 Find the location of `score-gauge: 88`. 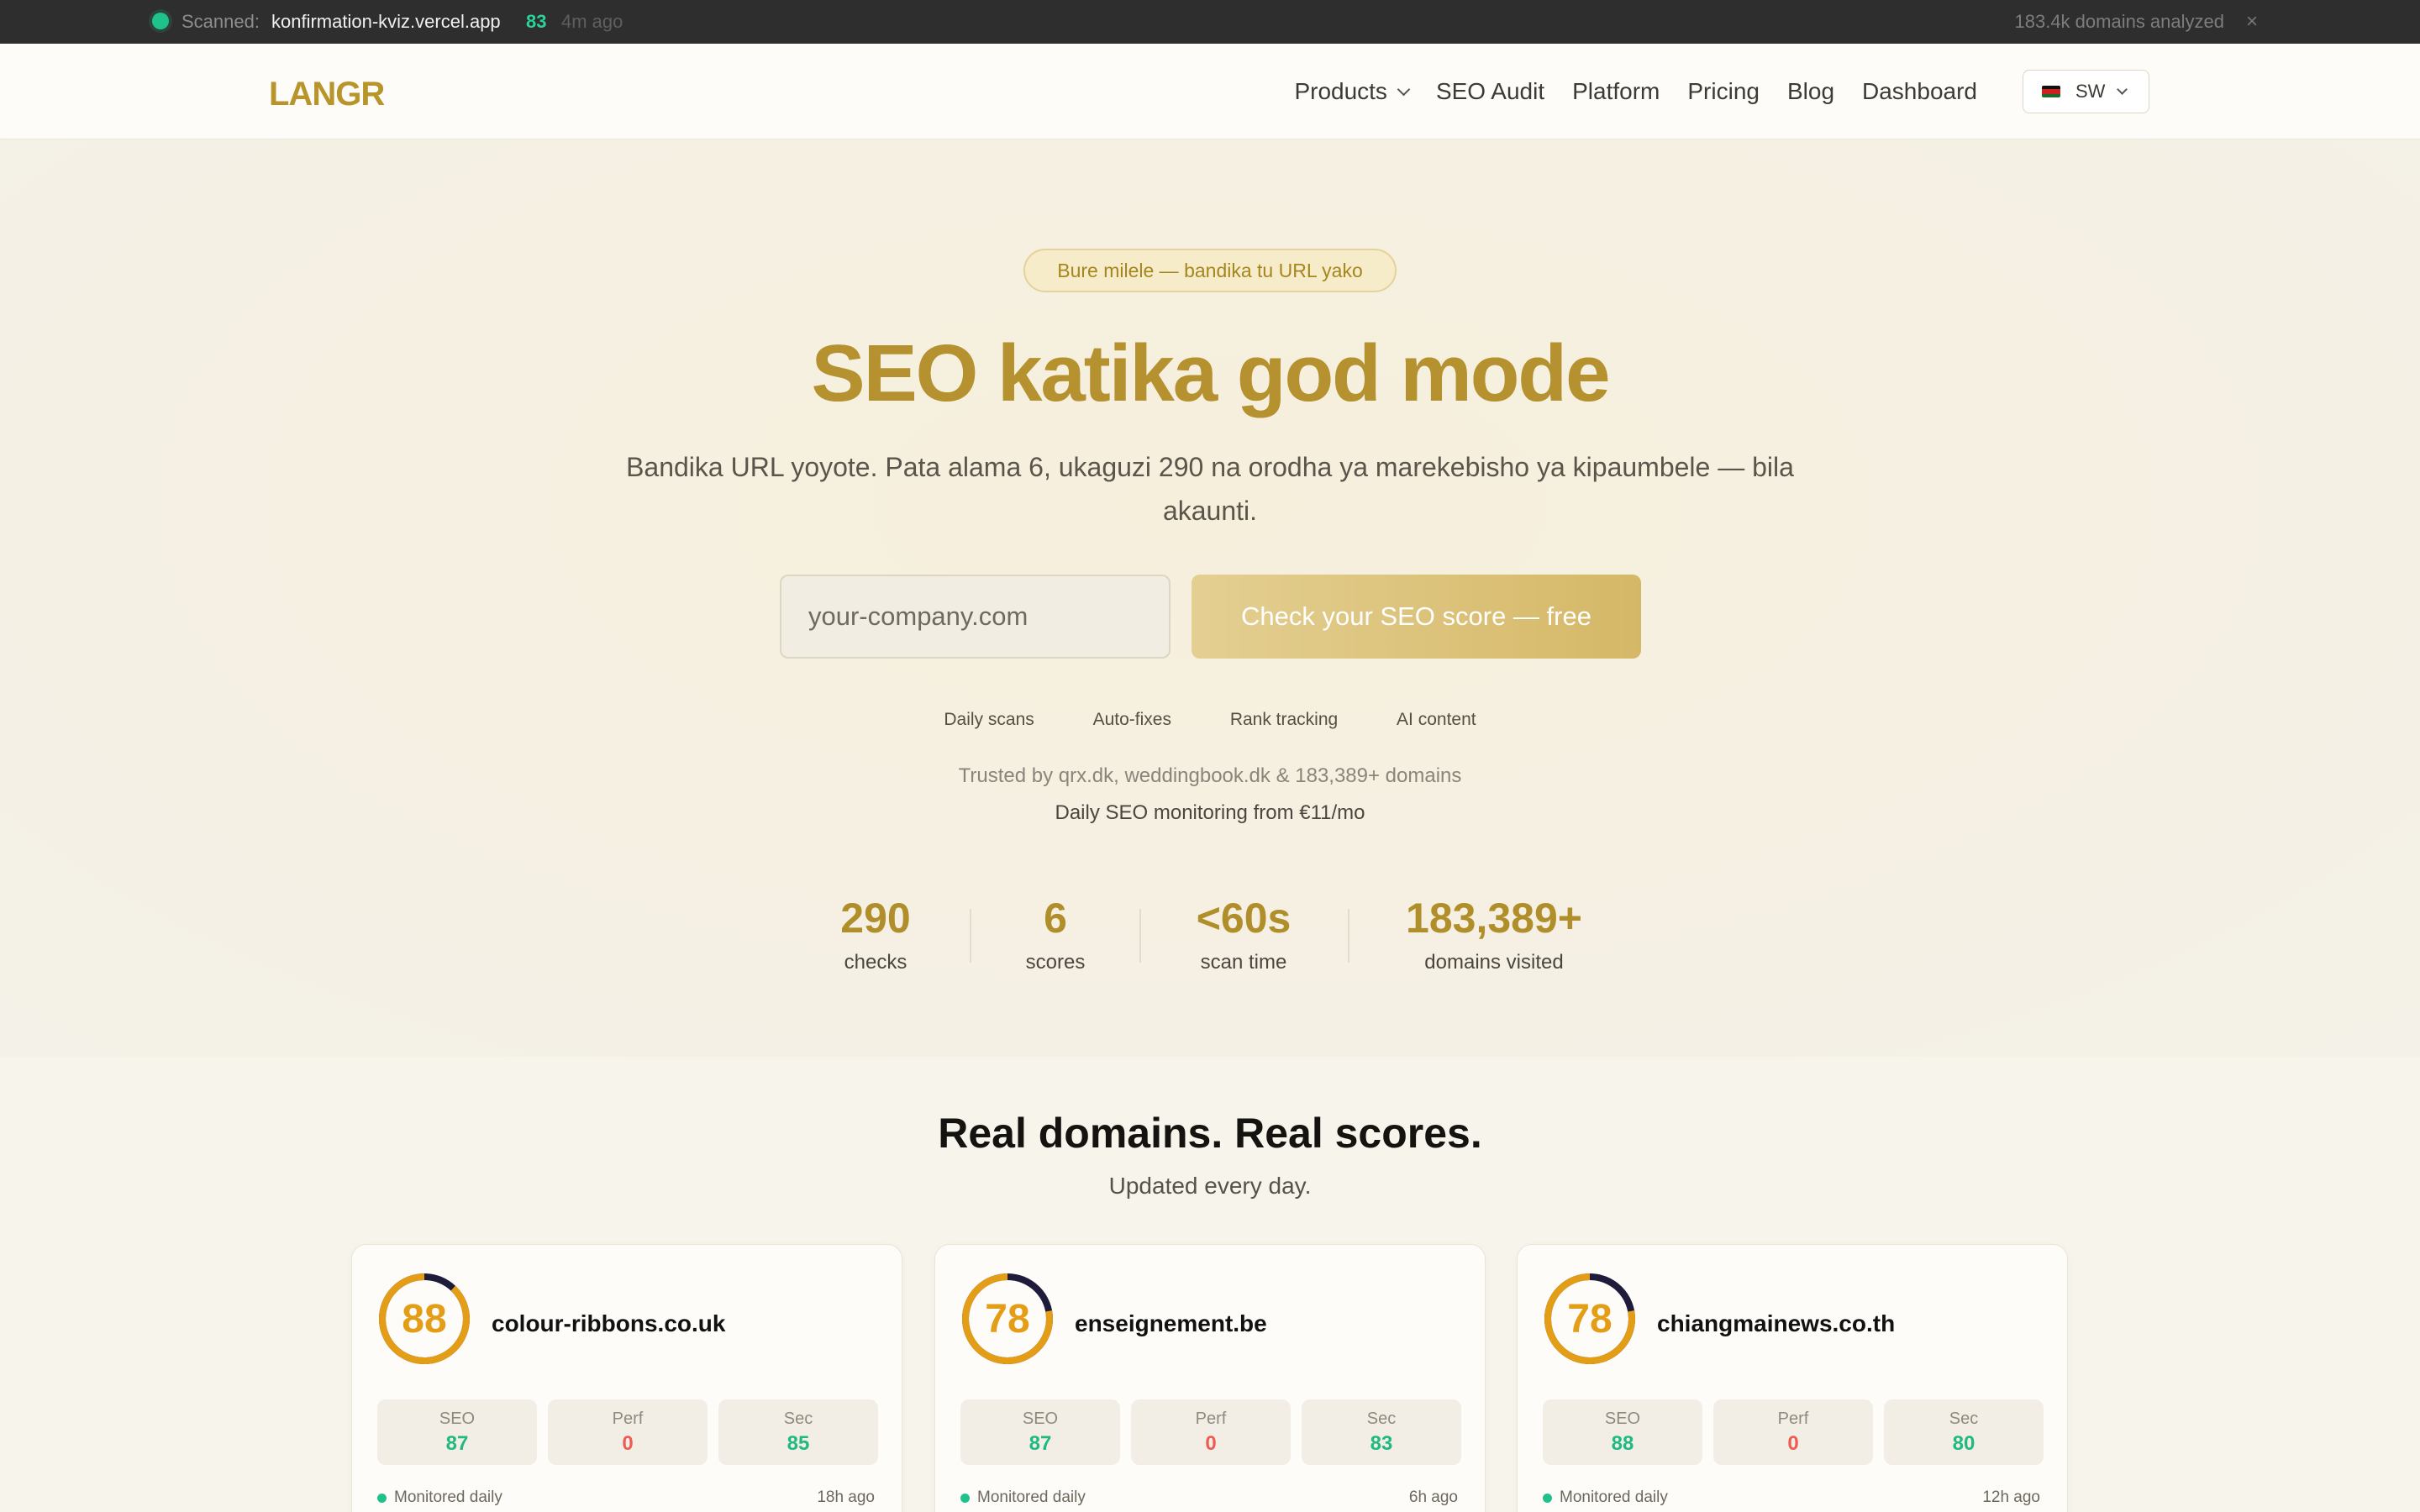

score-gauge: 88 is located at coordinates (424, 1319).